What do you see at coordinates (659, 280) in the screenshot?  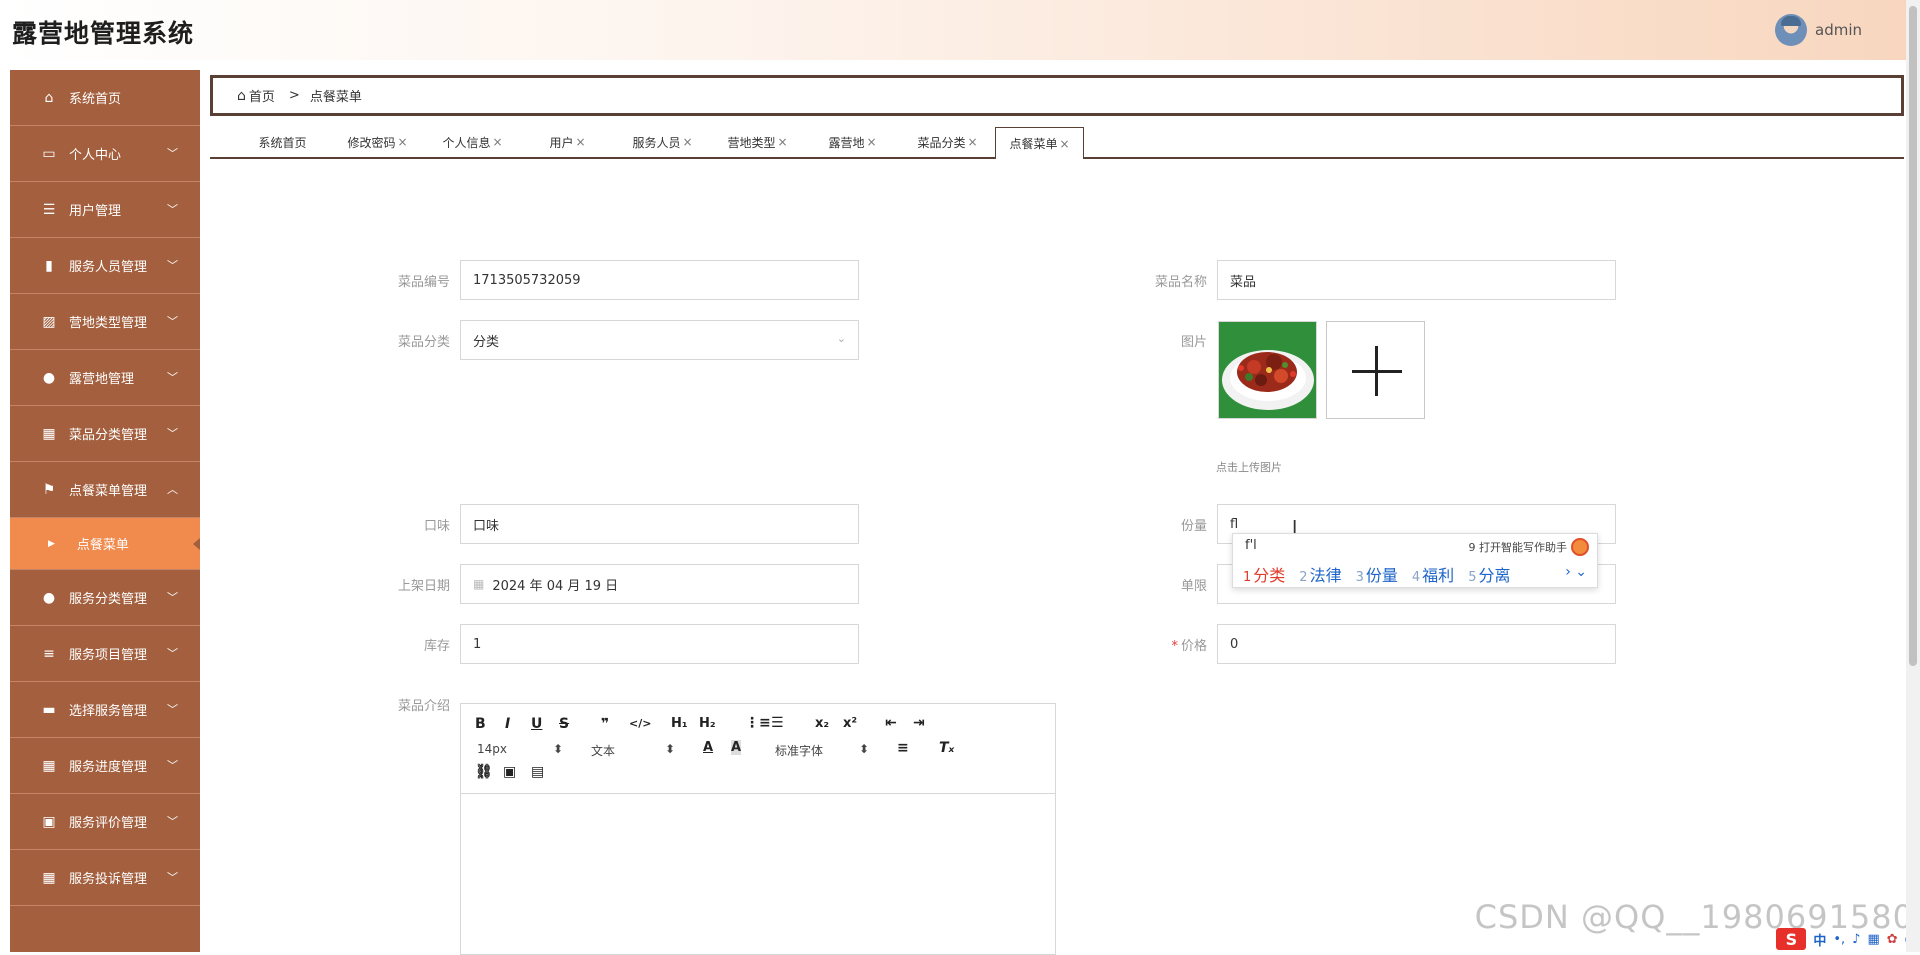 I see `dish-code-input: 1713505732059` at bounding box center [659, 280].